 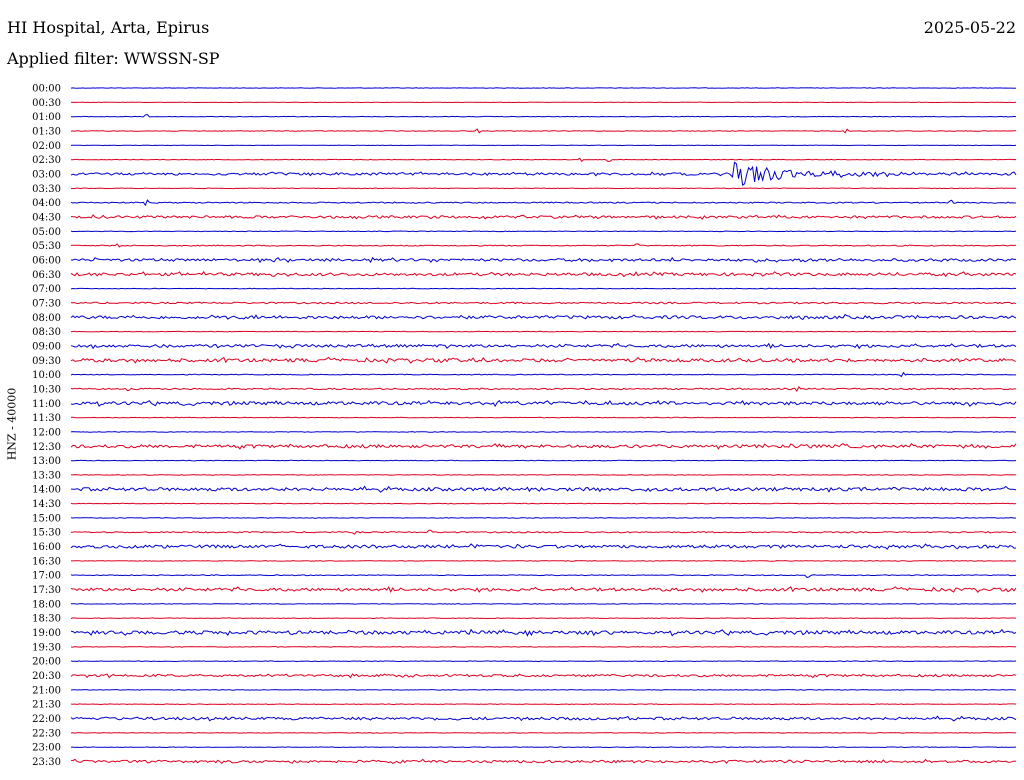 I want to click on time-tick-label: 21:30, so click(x=46, y=705).